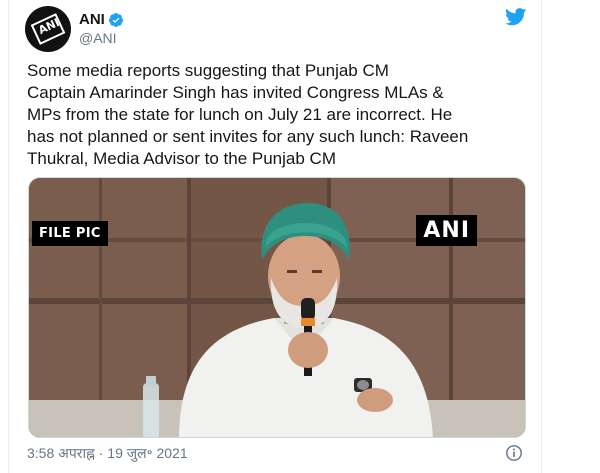 This screenshot has width=600, height=473. Describe the element at coordinates (516, 17) in the screenshot. I see `twitter-bird-icon` at that location.